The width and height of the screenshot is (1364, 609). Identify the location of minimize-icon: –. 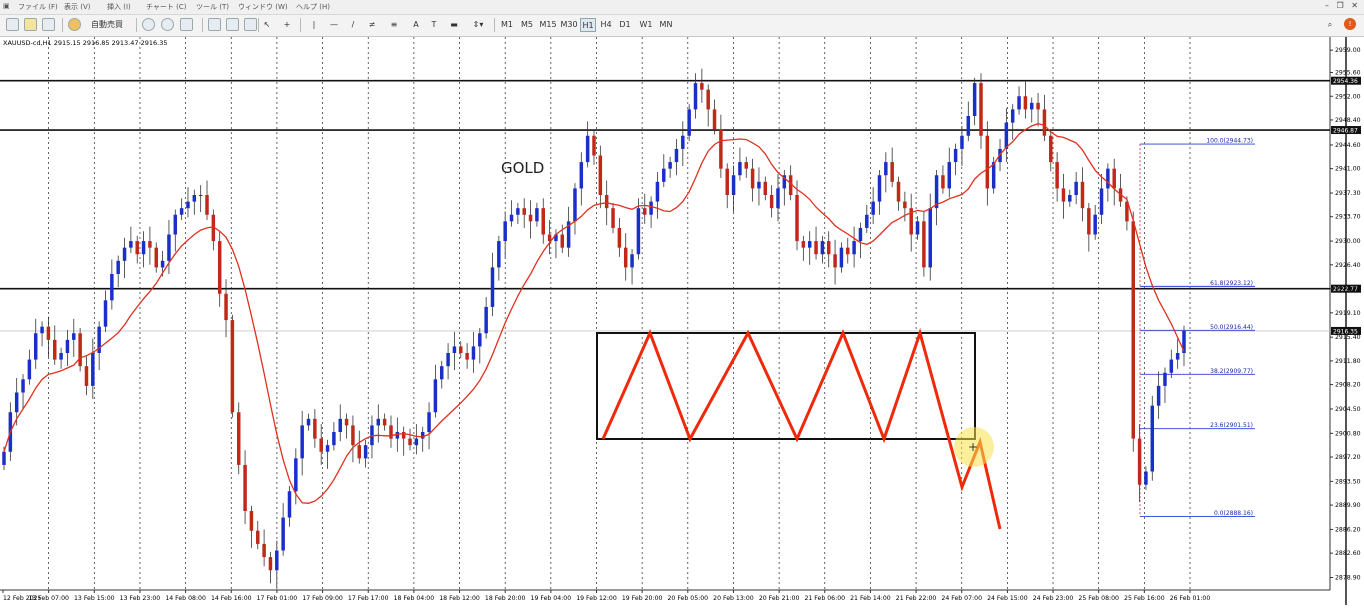
(1327, 5).